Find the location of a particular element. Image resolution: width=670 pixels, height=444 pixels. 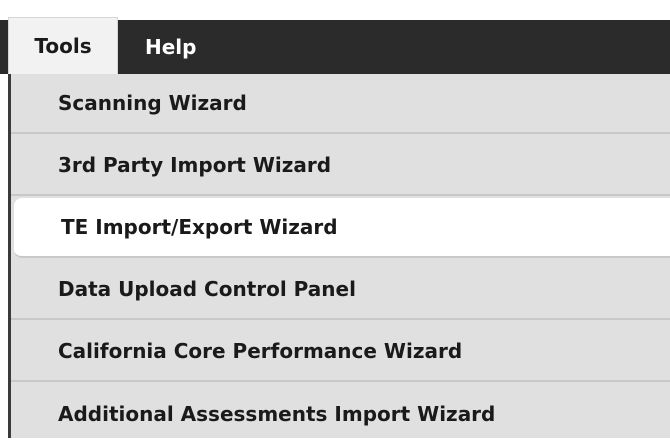

menu-item-additional-assessments-import-wizard: Additional Assessments Import Wizard is located at coordinates (340, 414).